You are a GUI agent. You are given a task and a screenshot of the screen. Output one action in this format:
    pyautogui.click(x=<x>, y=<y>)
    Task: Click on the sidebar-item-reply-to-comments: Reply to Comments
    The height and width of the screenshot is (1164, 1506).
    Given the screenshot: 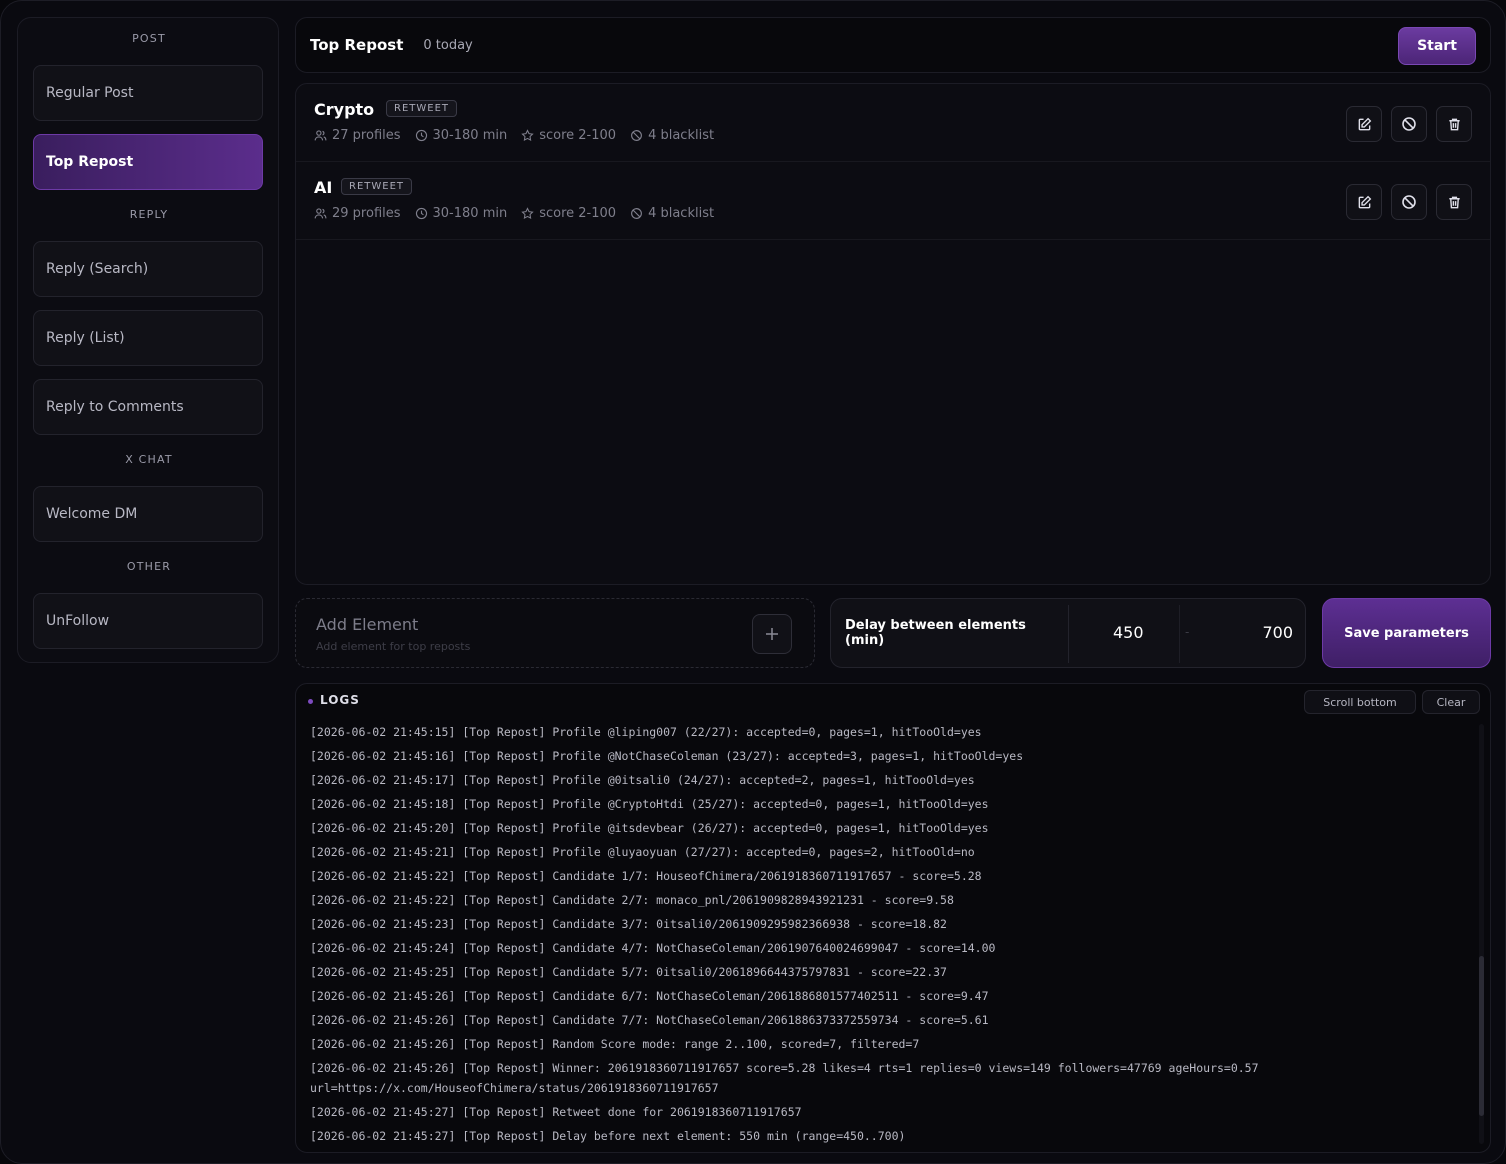 What is the action you would take?
    pyautogui.click(x=148, y=407)
    